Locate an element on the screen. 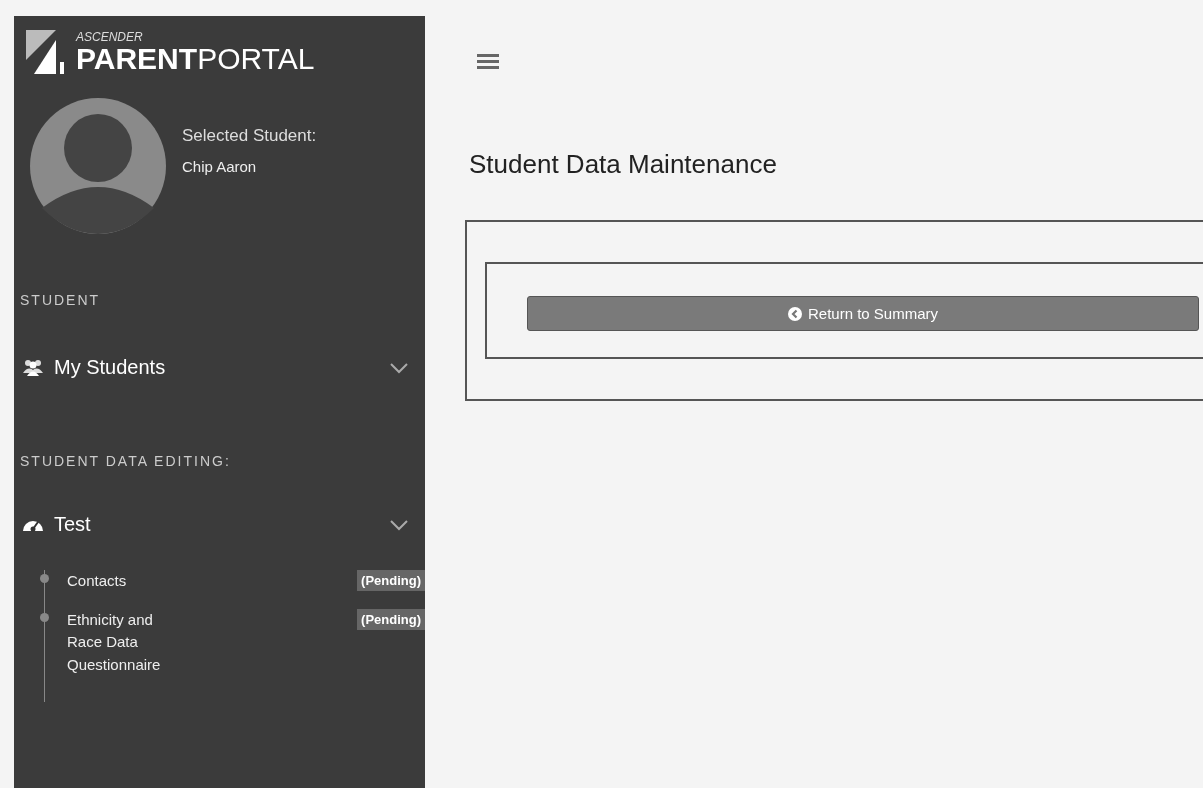 Image resolution: width=1203 pixels, height=788 pixels. nav-item: Test is located at coordinates (219, 524).